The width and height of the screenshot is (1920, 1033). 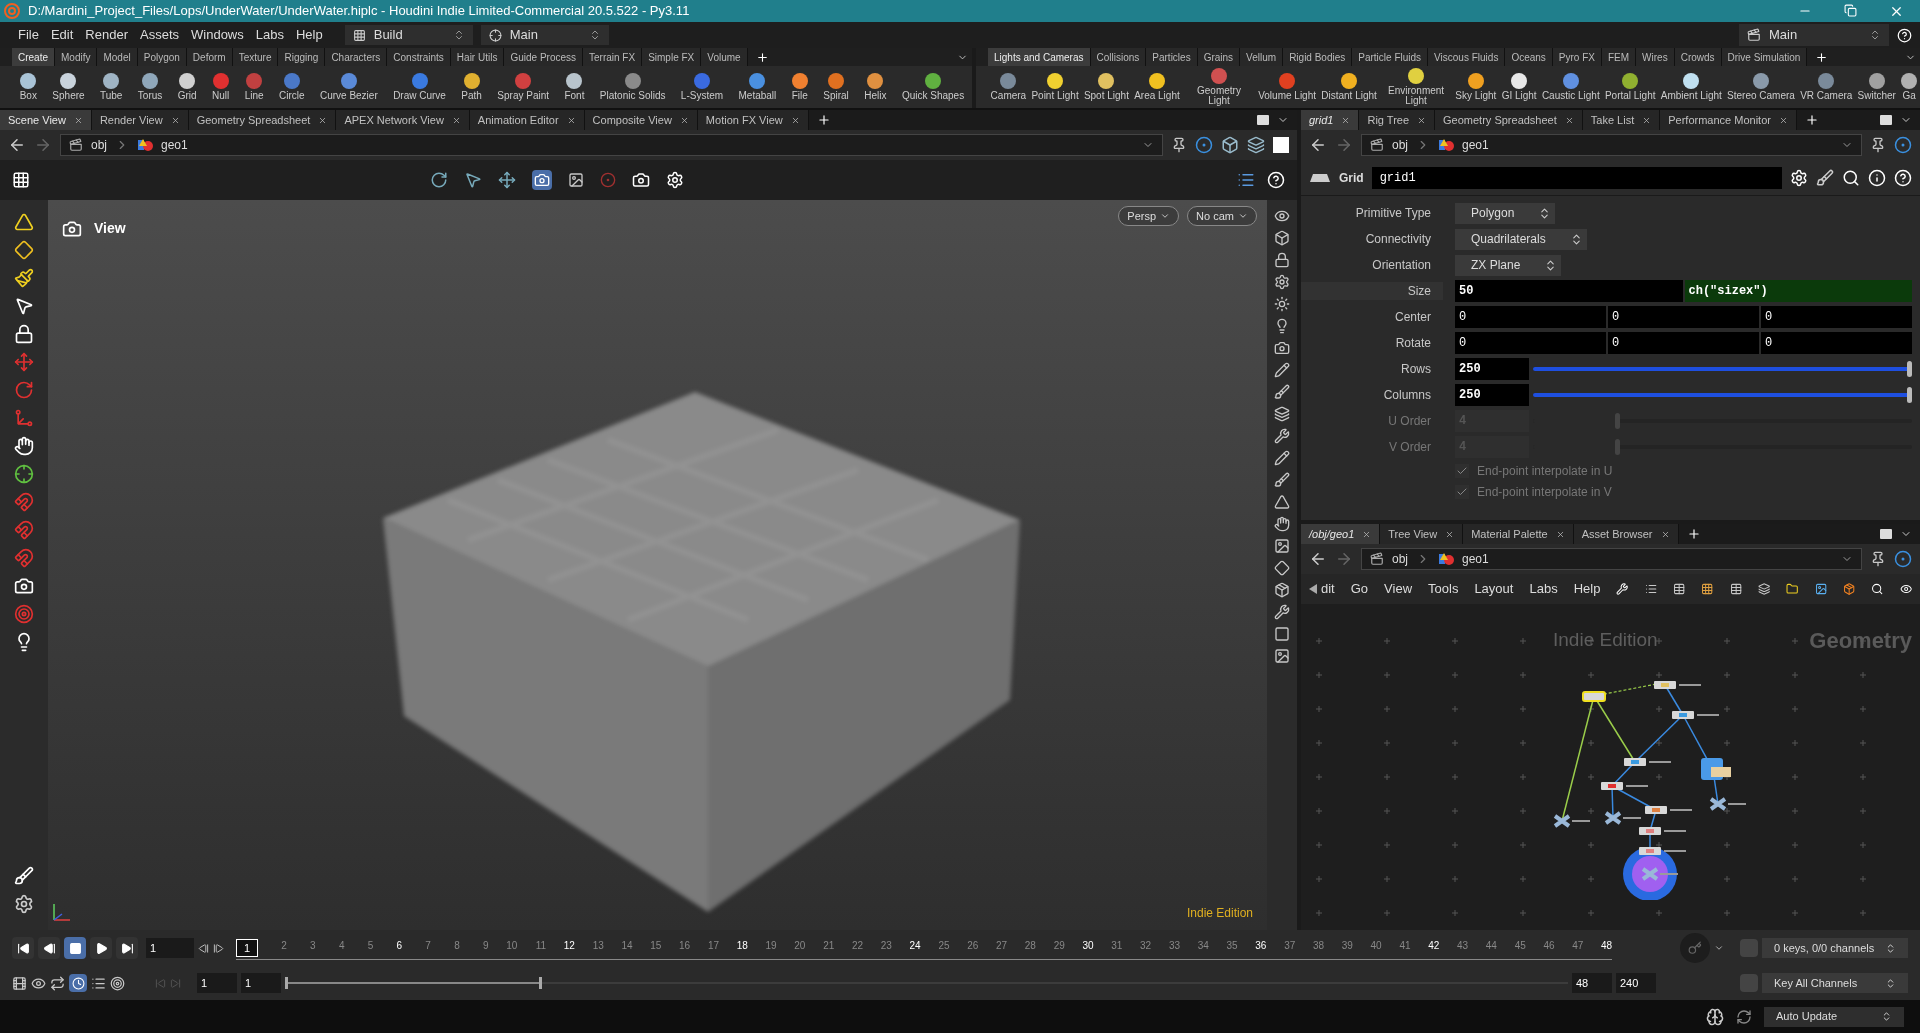 What do you see at coordinates (1422, 534) in the screenshot?
I see `pane-tab: Tree View` at bounding box center [1422, 534].